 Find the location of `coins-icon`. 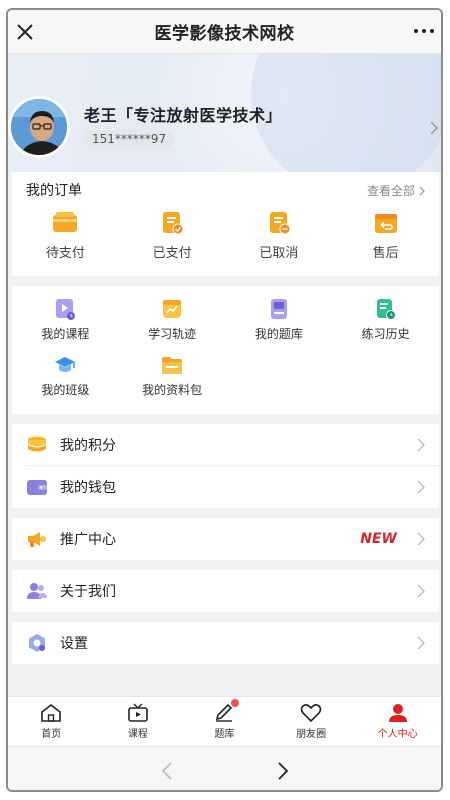

coins-icon is located at coordinates (37, 444).